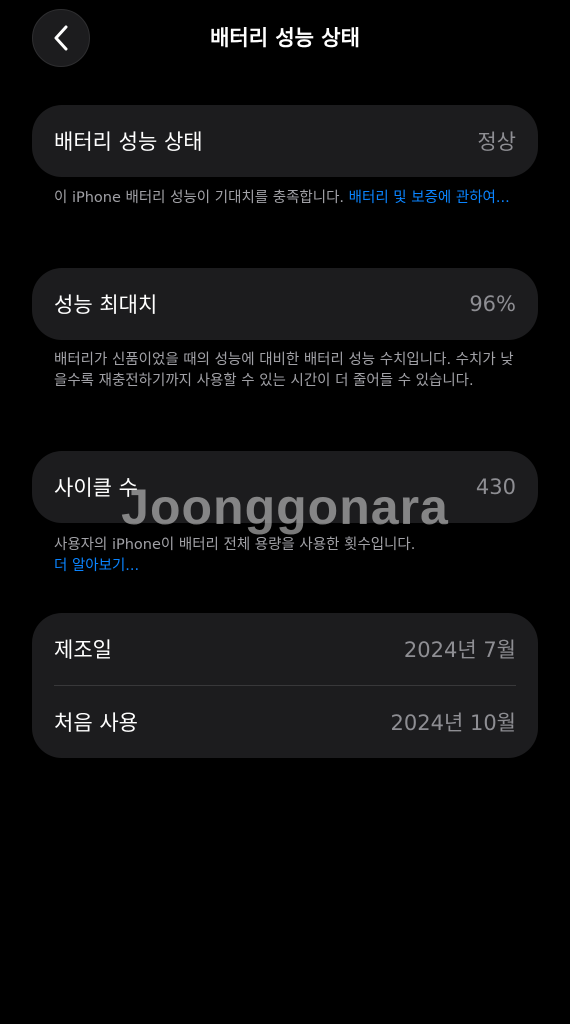 The height and width of the screenshot is (1024, 570). Describe the element at coordinates (459, 650) in the screenshot. I see `manufacture-date-value: 2024년 7월` at that location.